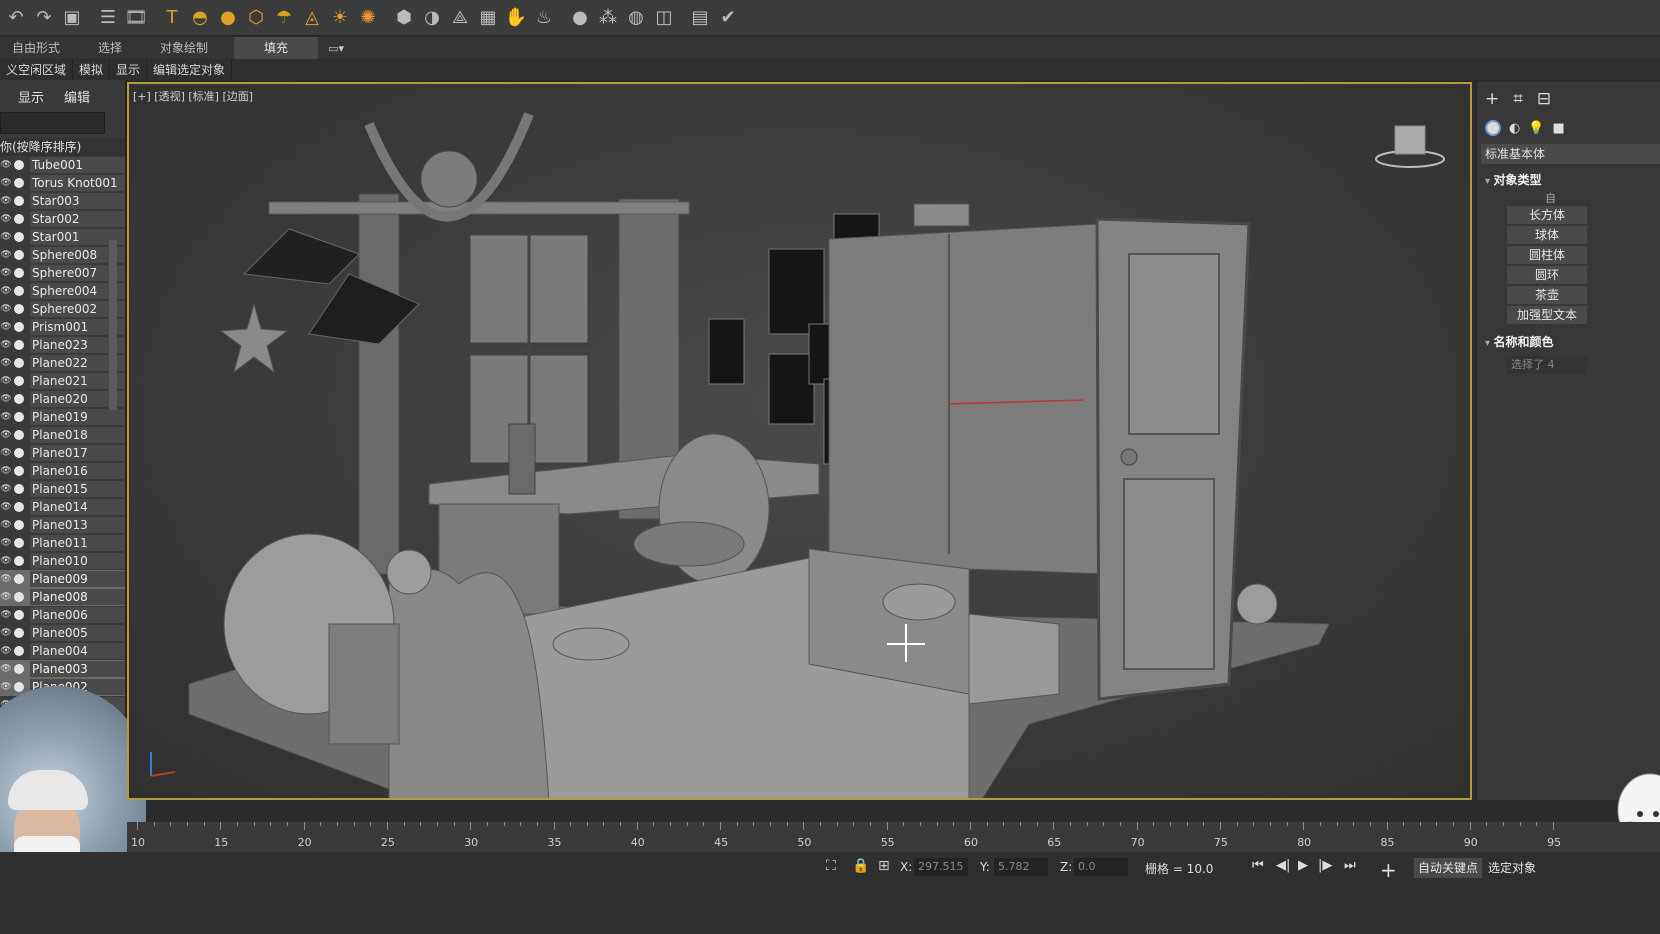 The image size is (1660, 934). Describe the element at coordinates (1283, 865) in the screenshot. I see `prev-frame-icon: ◀|` at that location.